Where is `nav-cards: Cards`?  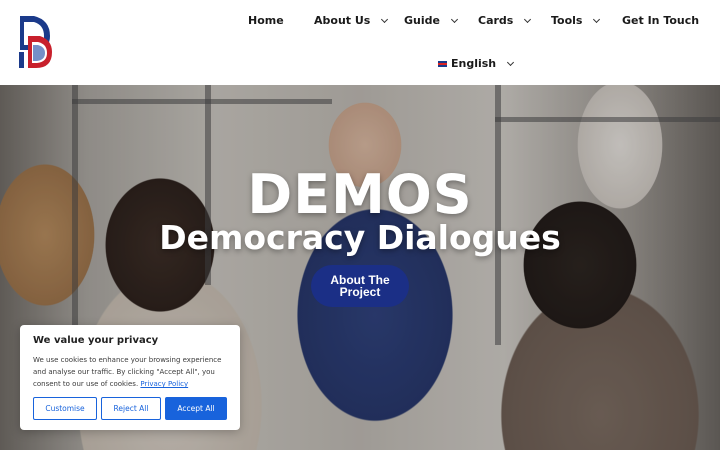 nav-cards: Cards is located at coordinates (505, 20).